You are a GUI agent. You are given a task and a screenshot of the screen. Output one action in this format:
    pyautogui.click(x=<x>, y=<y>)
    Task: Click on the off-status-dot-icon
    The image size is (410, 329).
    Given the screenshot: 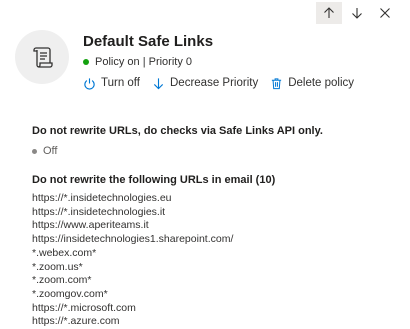 What is the action you would take?
    pyautogui.click(x=34, y=151)
    